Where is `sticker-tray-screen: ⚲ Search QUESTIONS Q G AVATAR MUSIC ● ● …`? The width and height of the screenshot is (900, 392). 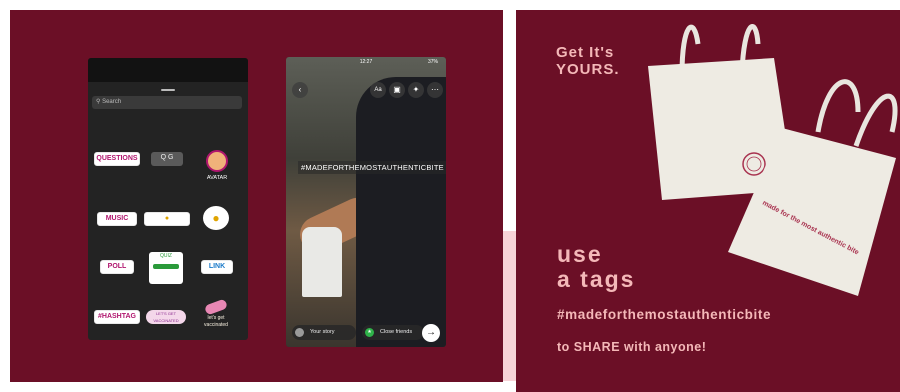 sticker-tray-screen: ⚲ Search QUESTIONS Q G AVATAR MUSIC ● ● … is located at coordinates (168, 199).